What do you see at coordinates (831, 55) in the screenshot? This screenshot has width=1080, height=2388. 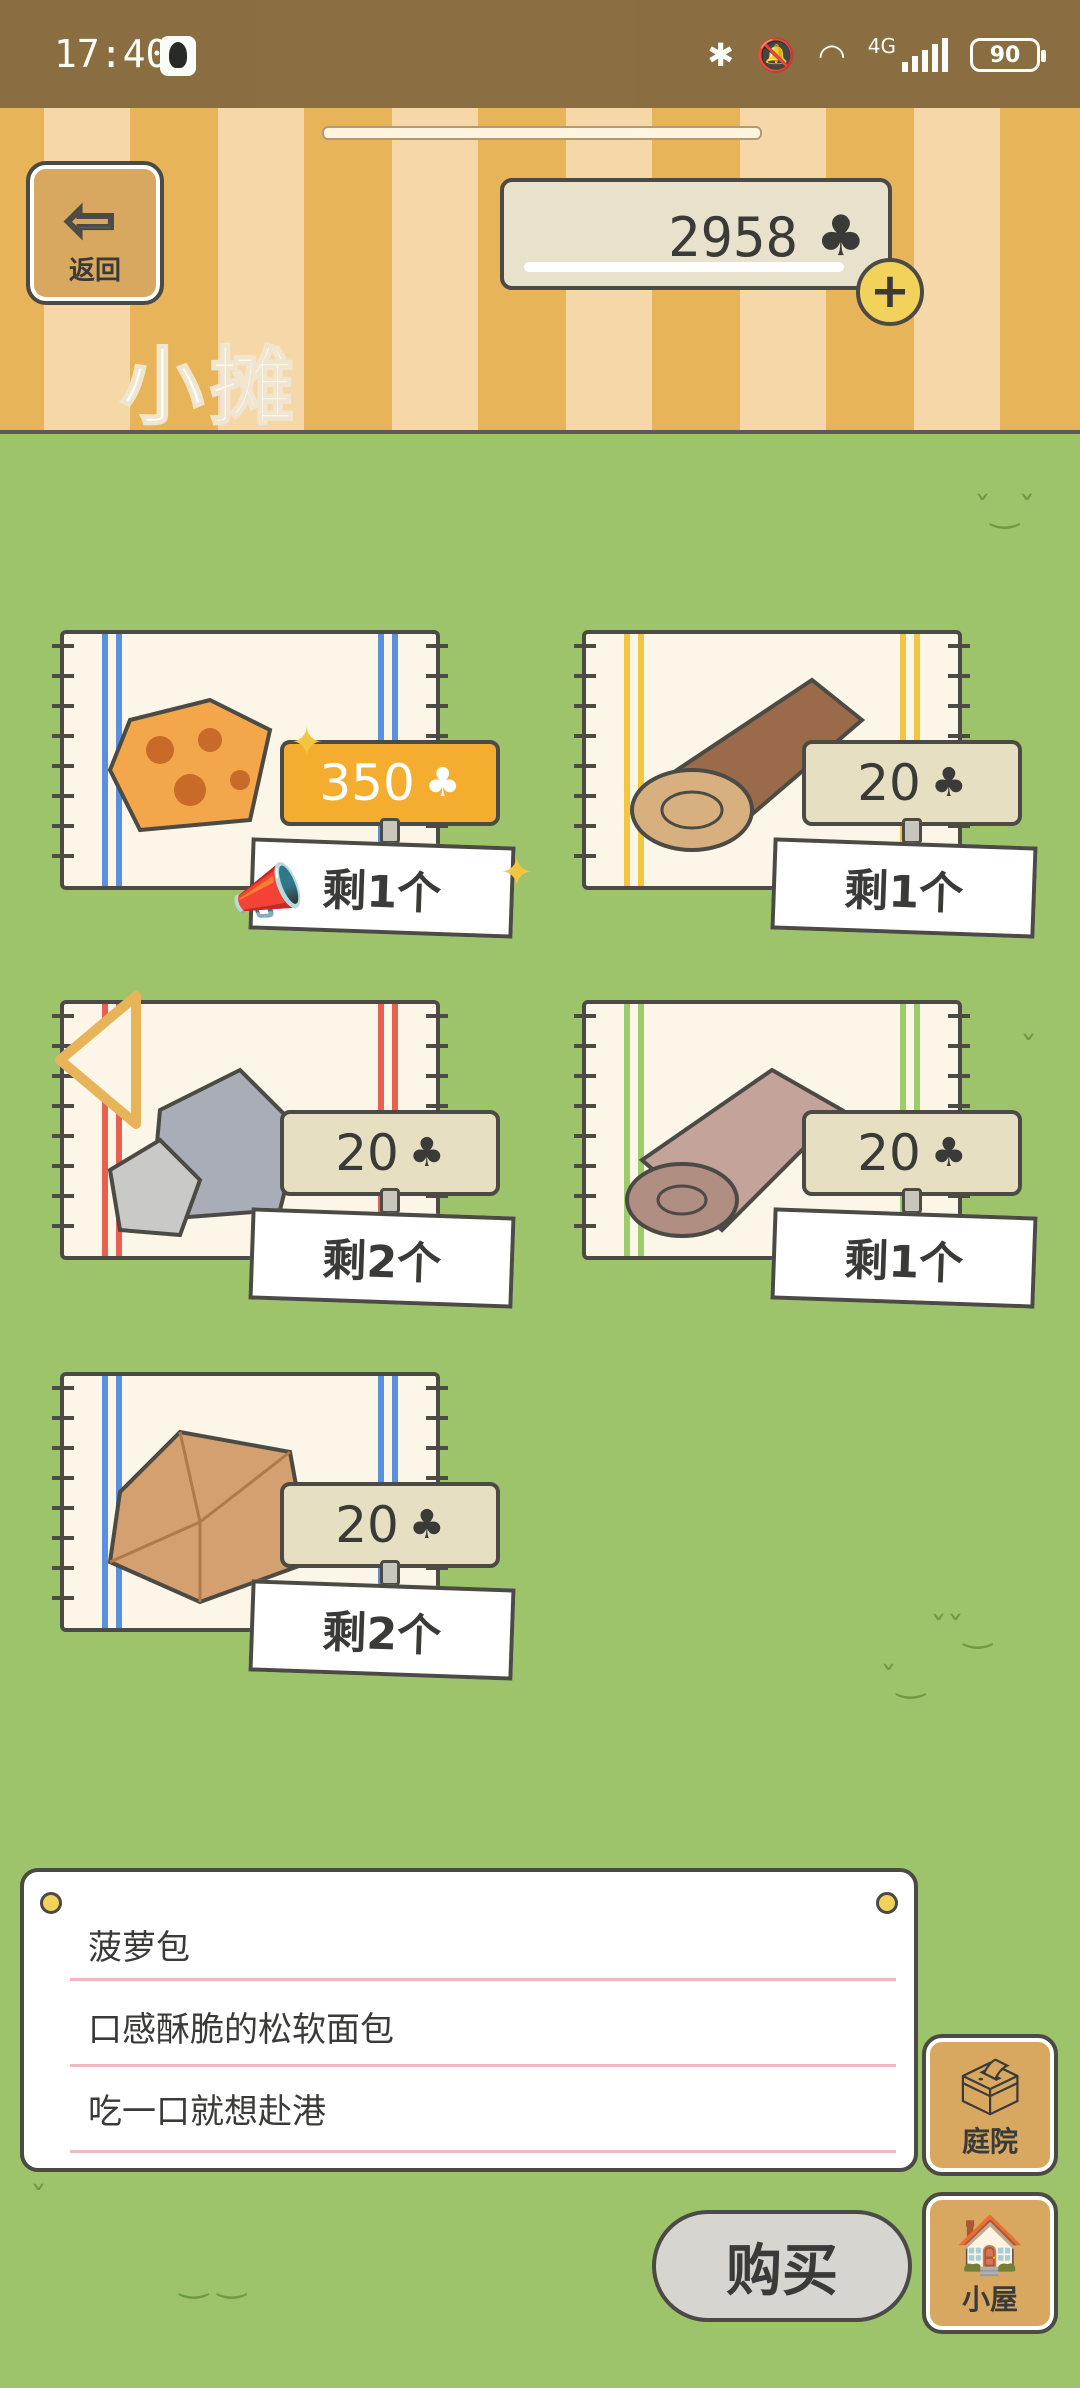 I see `wifi-icon: ◠` at bounding box center [831, 55].